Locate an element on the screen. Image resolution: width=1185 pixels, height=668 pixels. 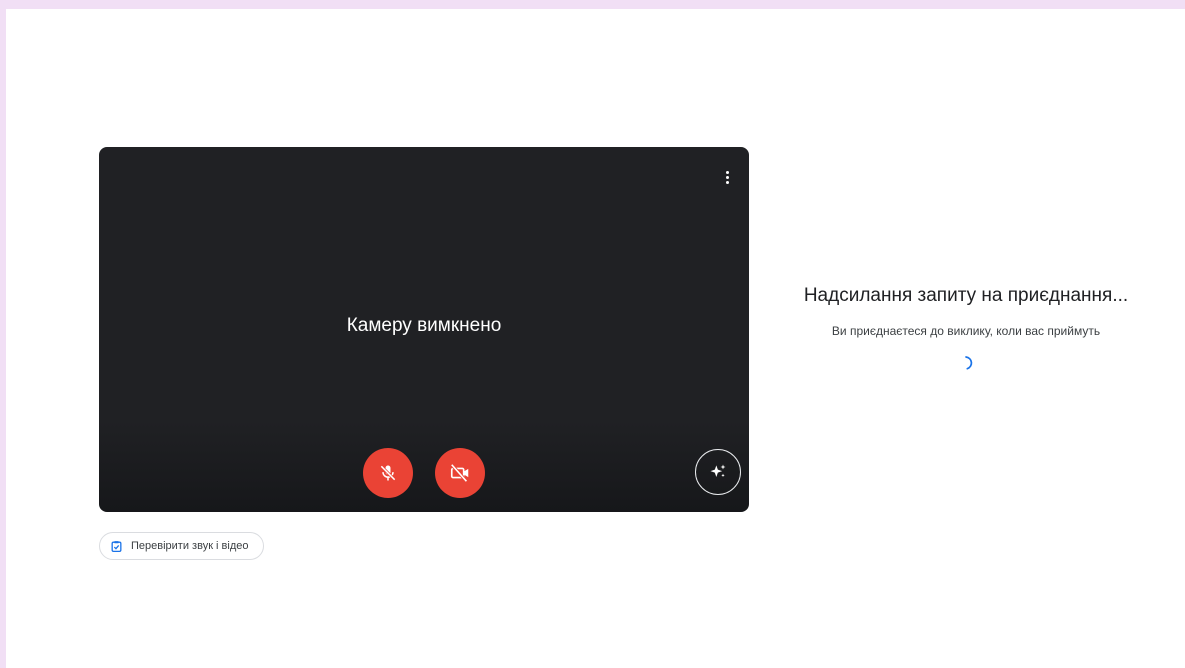
mic-off-icon is located at coordinates (388, 473).